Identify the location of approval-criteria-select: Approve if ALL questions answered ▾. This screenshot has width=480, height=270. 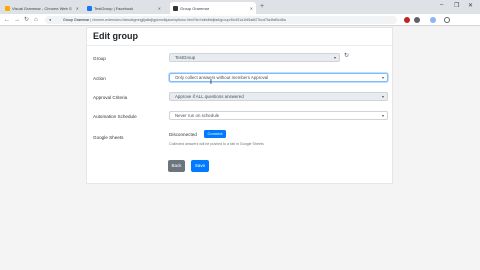
(278, 96).